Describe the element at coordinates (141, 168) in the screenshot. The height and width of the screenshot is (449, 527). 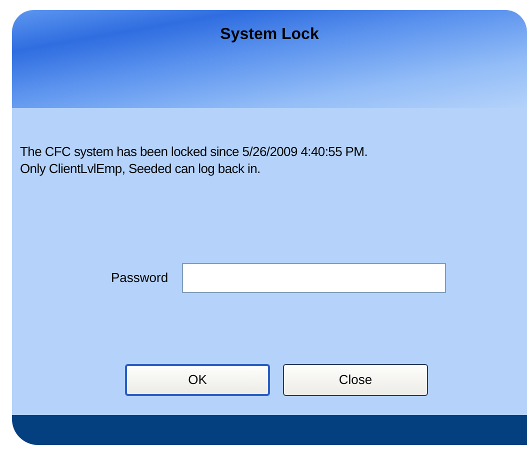
I see `lock-message-line: Only ClientLvlEmp, Seeded can log back in.` at that location.